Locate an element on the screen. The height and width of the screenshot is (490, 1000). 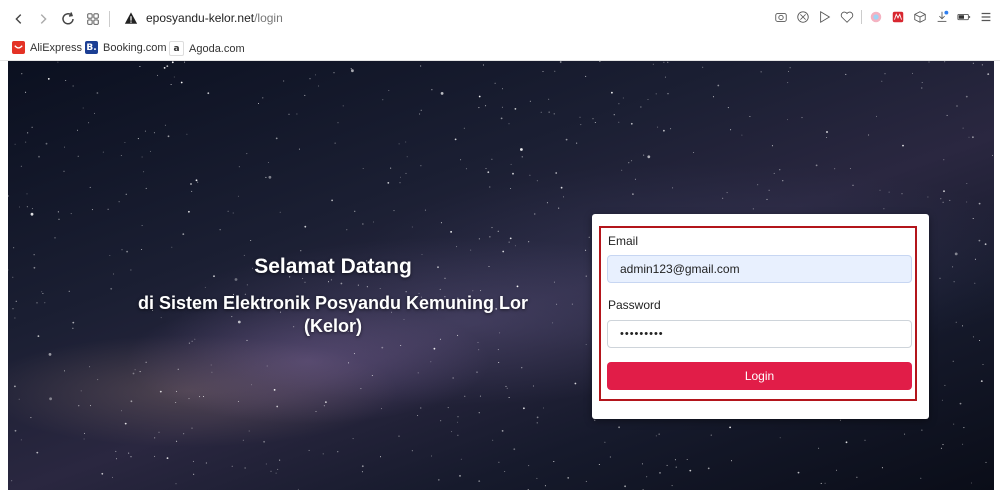
email-label: Email is located at coordinates (623, 241).